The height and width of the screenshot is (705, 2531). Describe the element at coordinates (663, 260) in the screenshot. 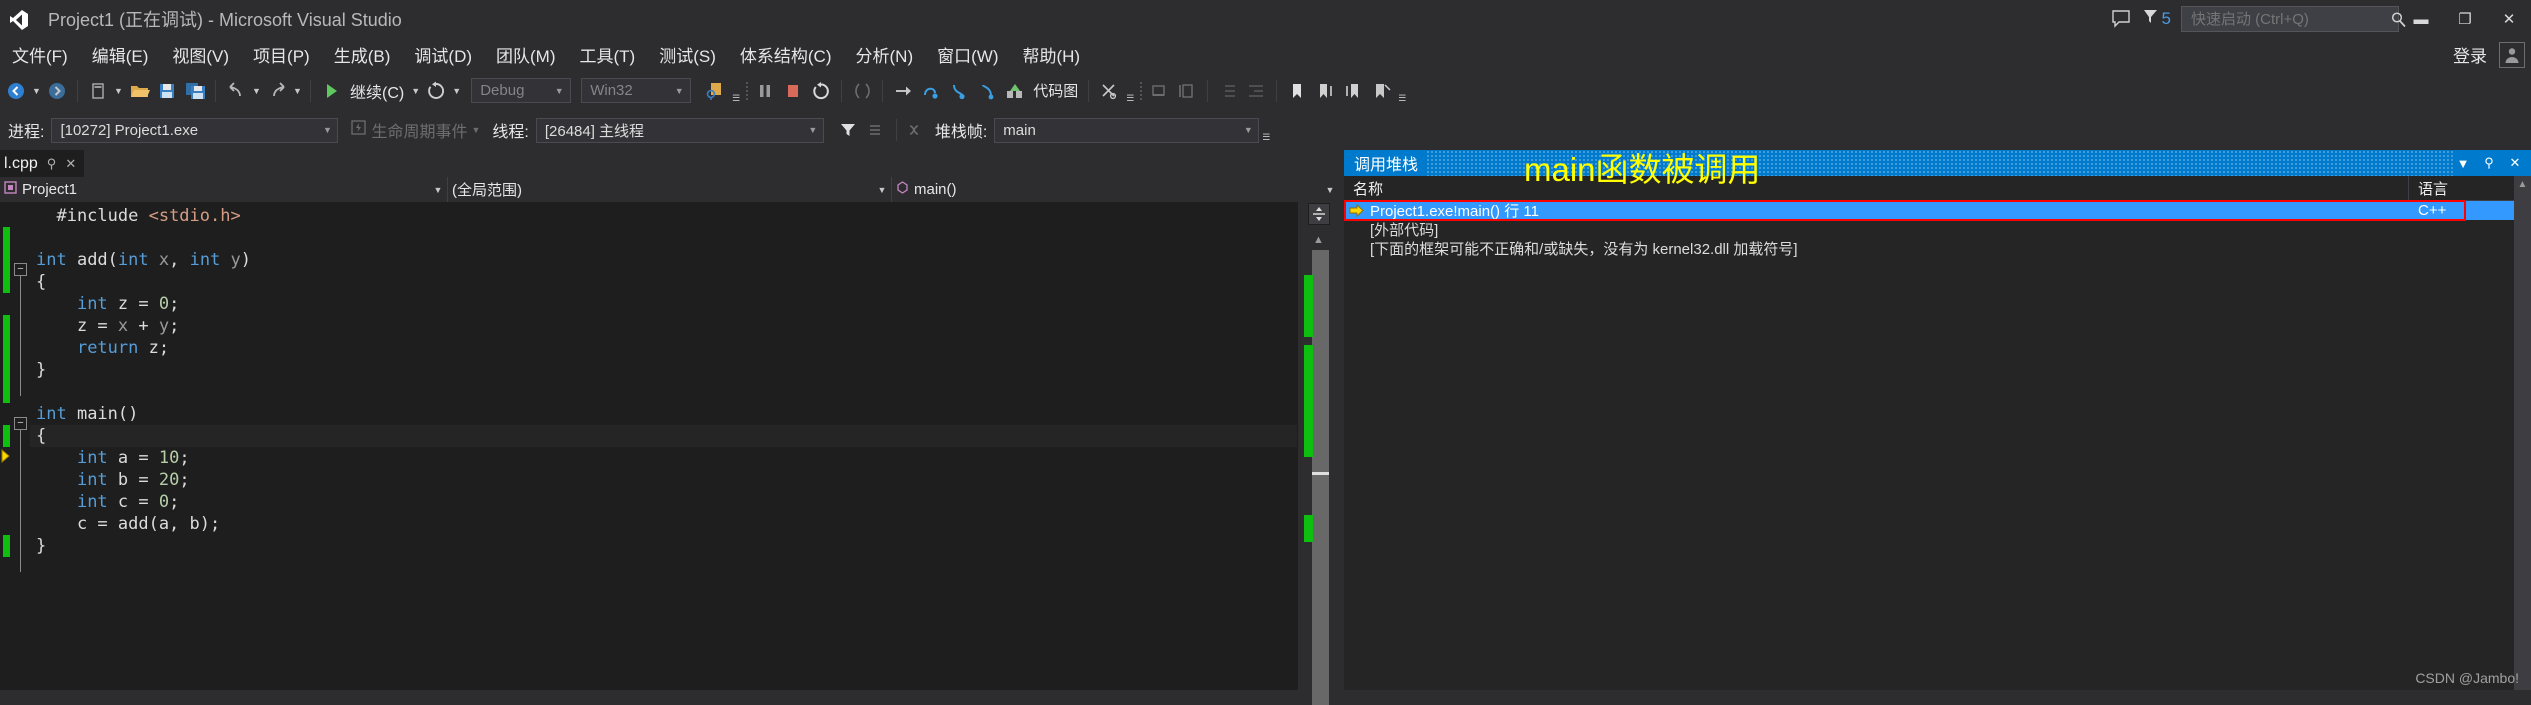

I see `code-line: int add(int x, int y)` at that location.